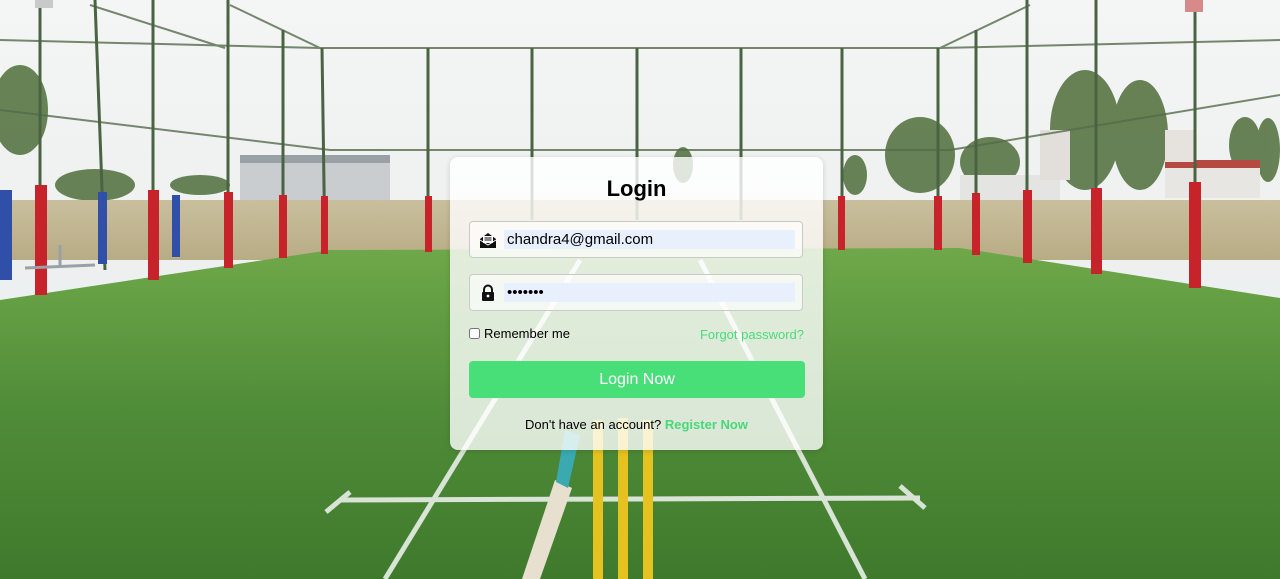  What do you see at coordinates (636, 188) in the screenshot?
I see `login-title: Login` at bounding box center [636, 188].